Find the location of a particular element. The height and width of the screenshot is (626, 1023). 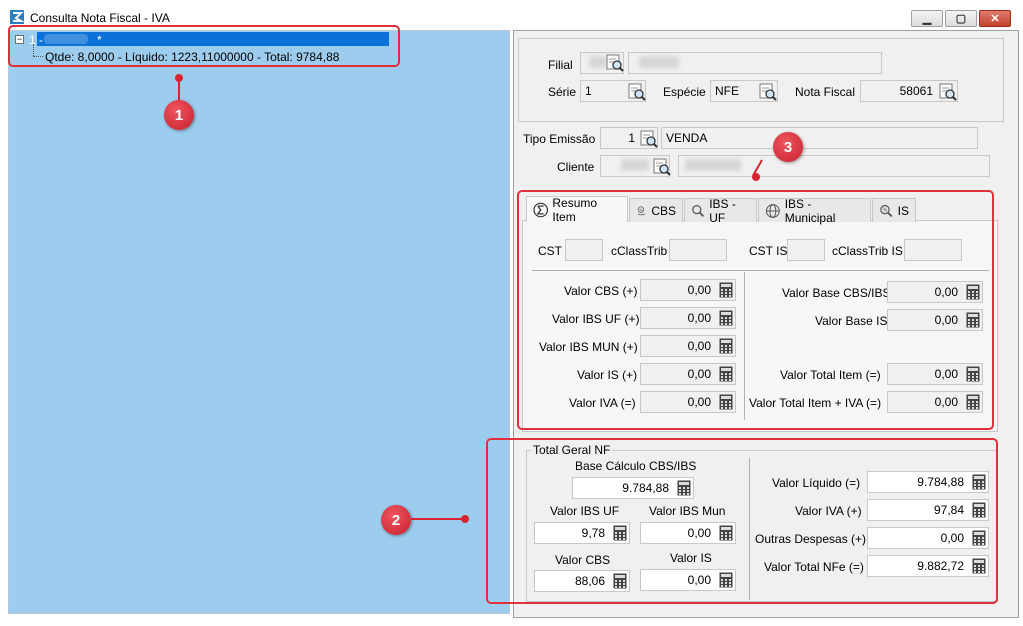

maximize-button: ▢ is located at coordinates (961, 18).